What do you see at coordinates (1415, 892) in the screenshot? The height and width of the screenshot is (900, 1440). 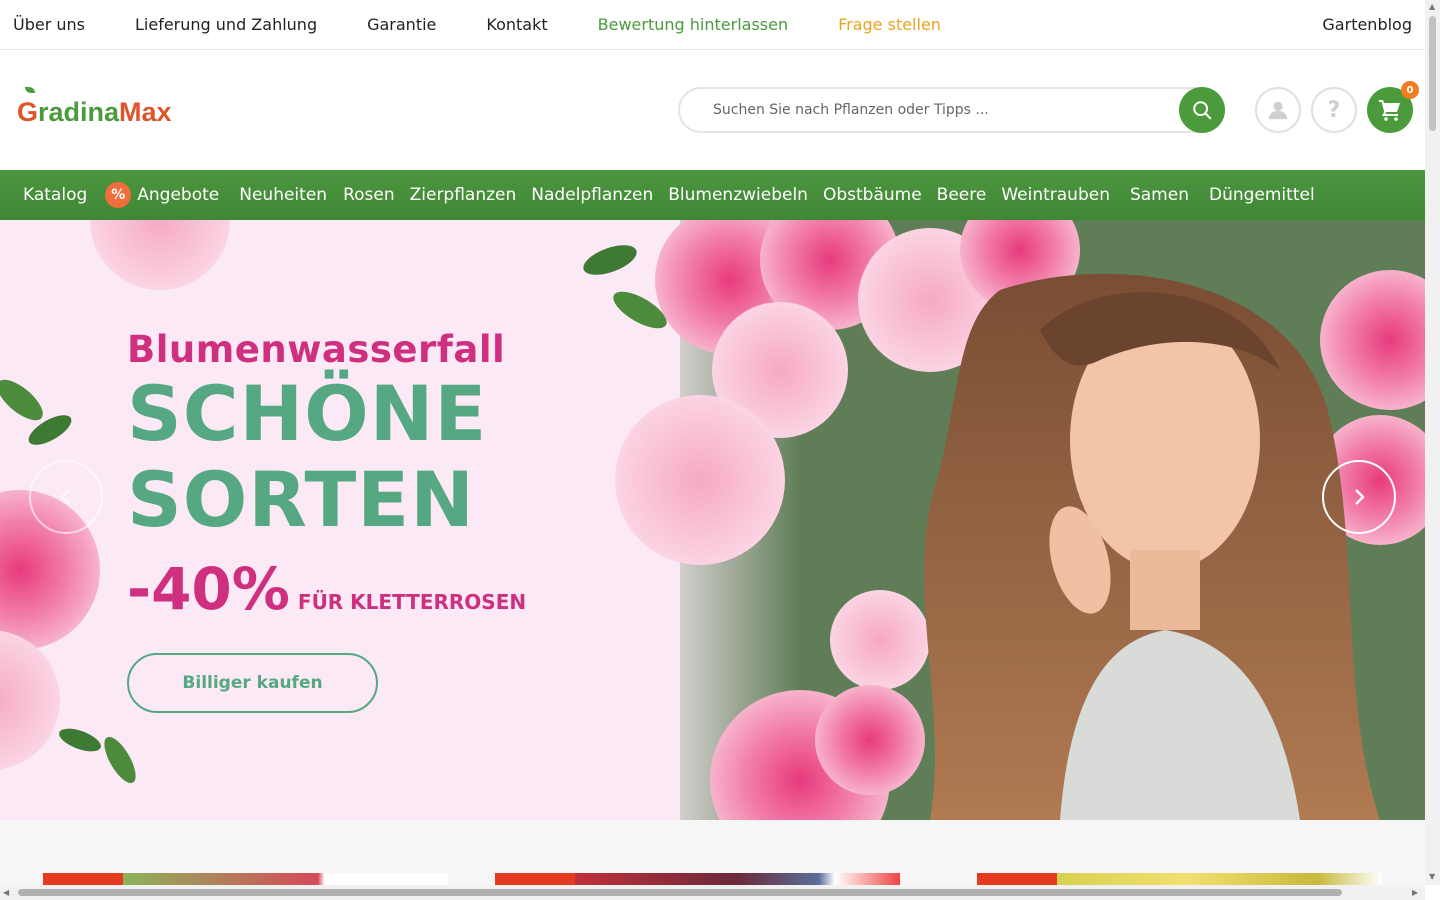 I see `scroll-right-icon: ▶` at bounding box center [1415, 892].